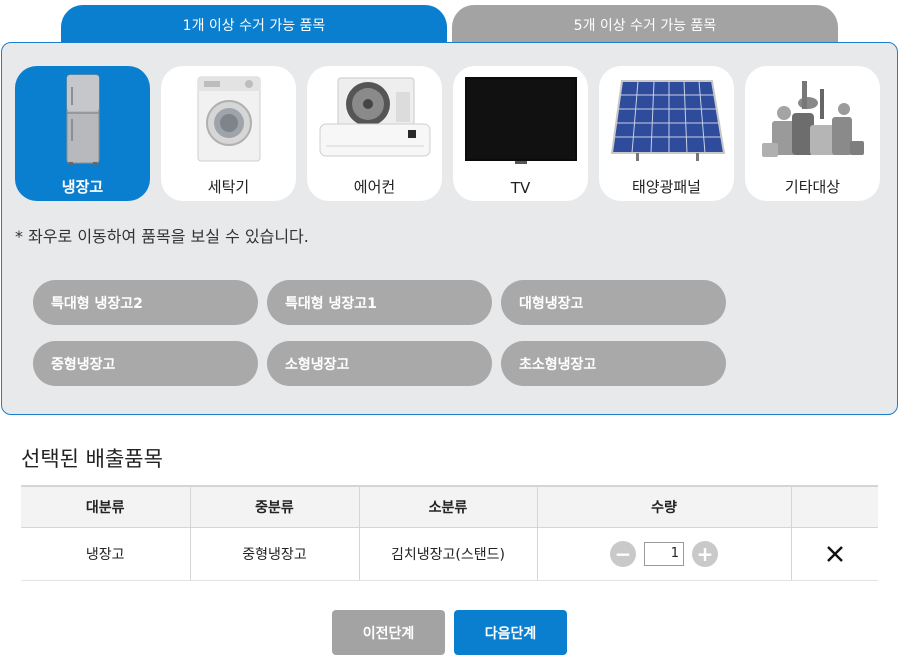  What do you see at coordinates (623, 553) in the screenshot?
I see `minus-button: −` at bounding box center [623, 553].